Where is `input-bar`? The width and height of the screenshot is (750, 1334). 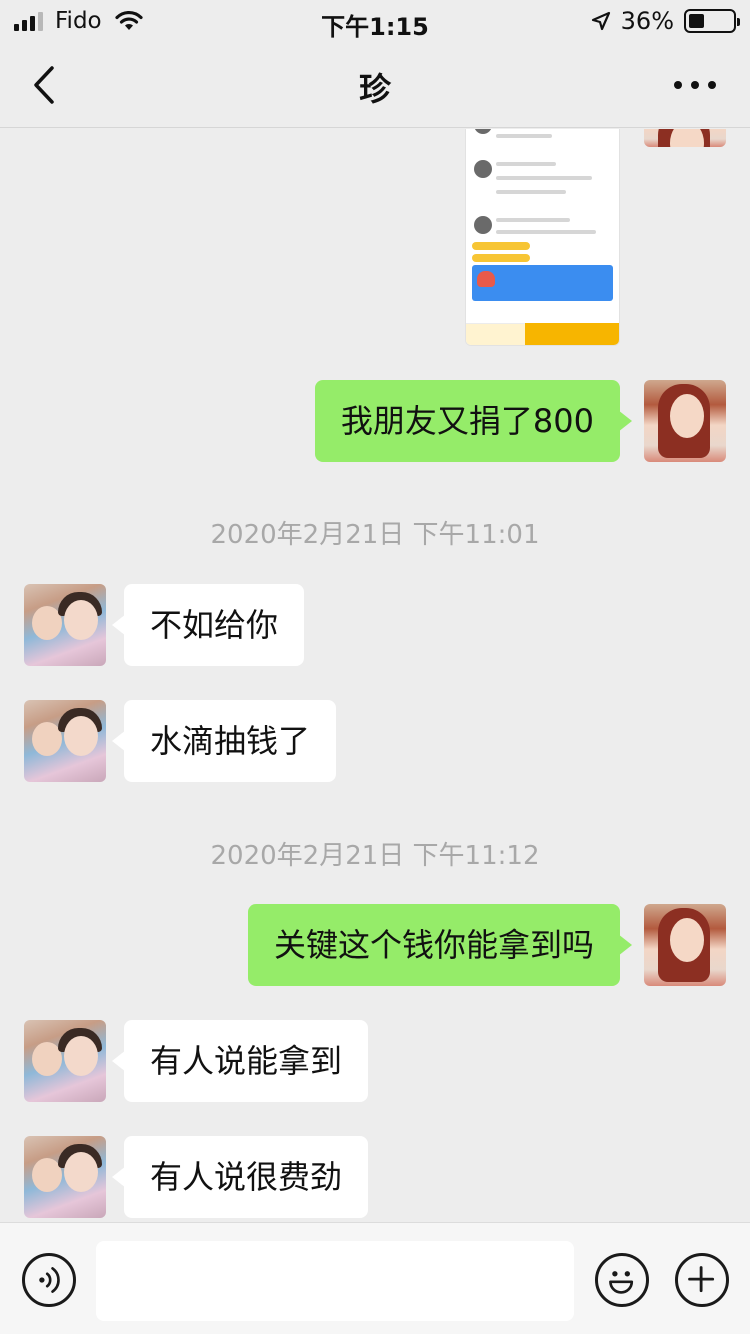
input-bar is located at coordinates (375, 1278).